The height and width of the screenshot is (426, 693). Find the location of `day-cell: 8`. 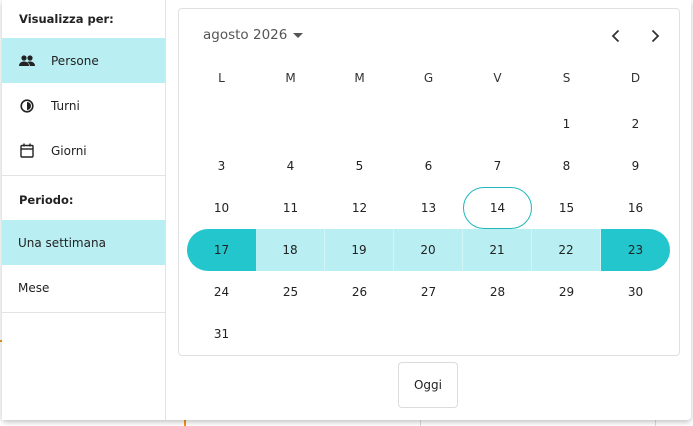

day-cell: 8 is located at coordinates (566, 166).